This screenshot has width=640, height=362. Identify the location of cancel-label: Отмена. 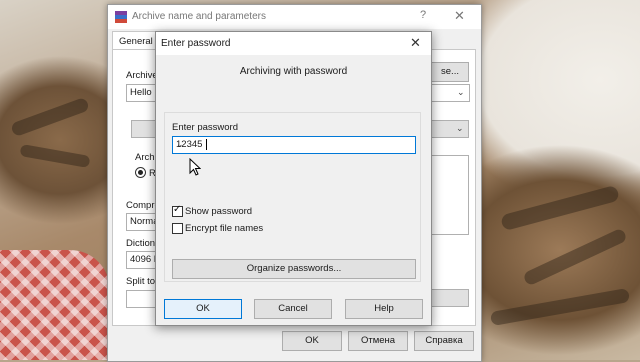
(378, 340).